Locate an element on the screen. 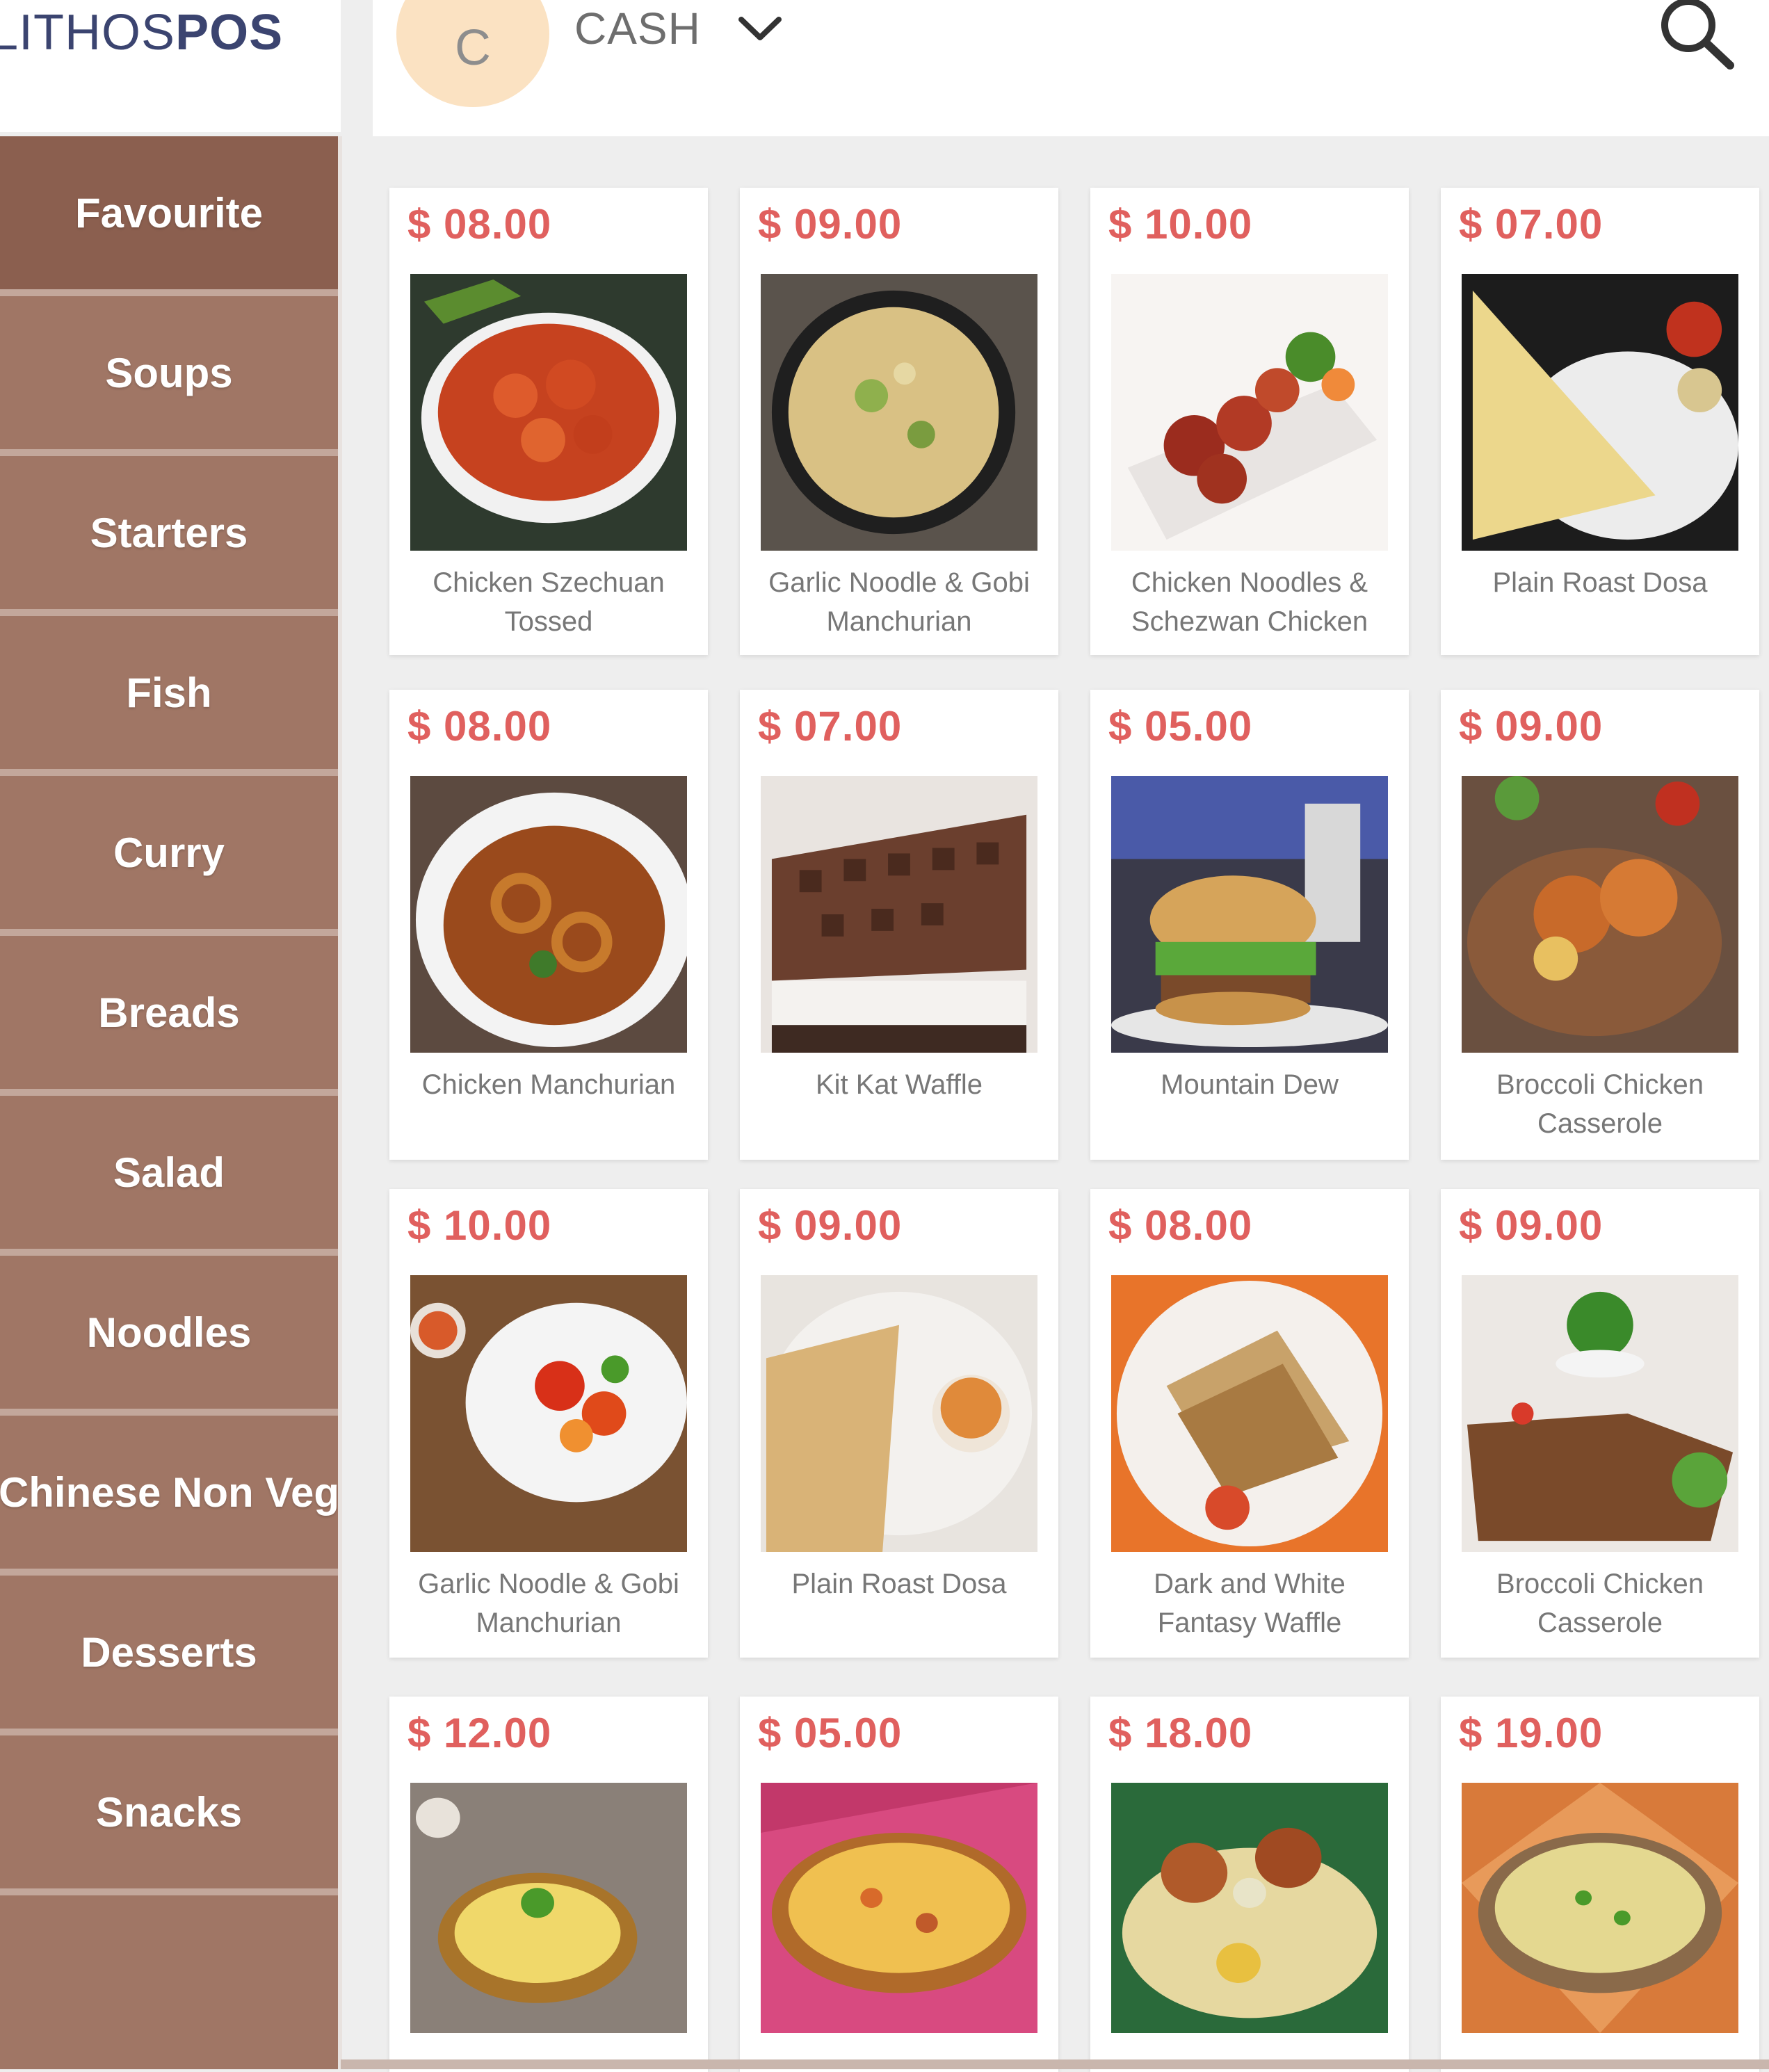 Image resolution: width=1769 pixels, height=2072 pixels. category-label: Chinese Non Veg is located at coordinates (170, 1492).